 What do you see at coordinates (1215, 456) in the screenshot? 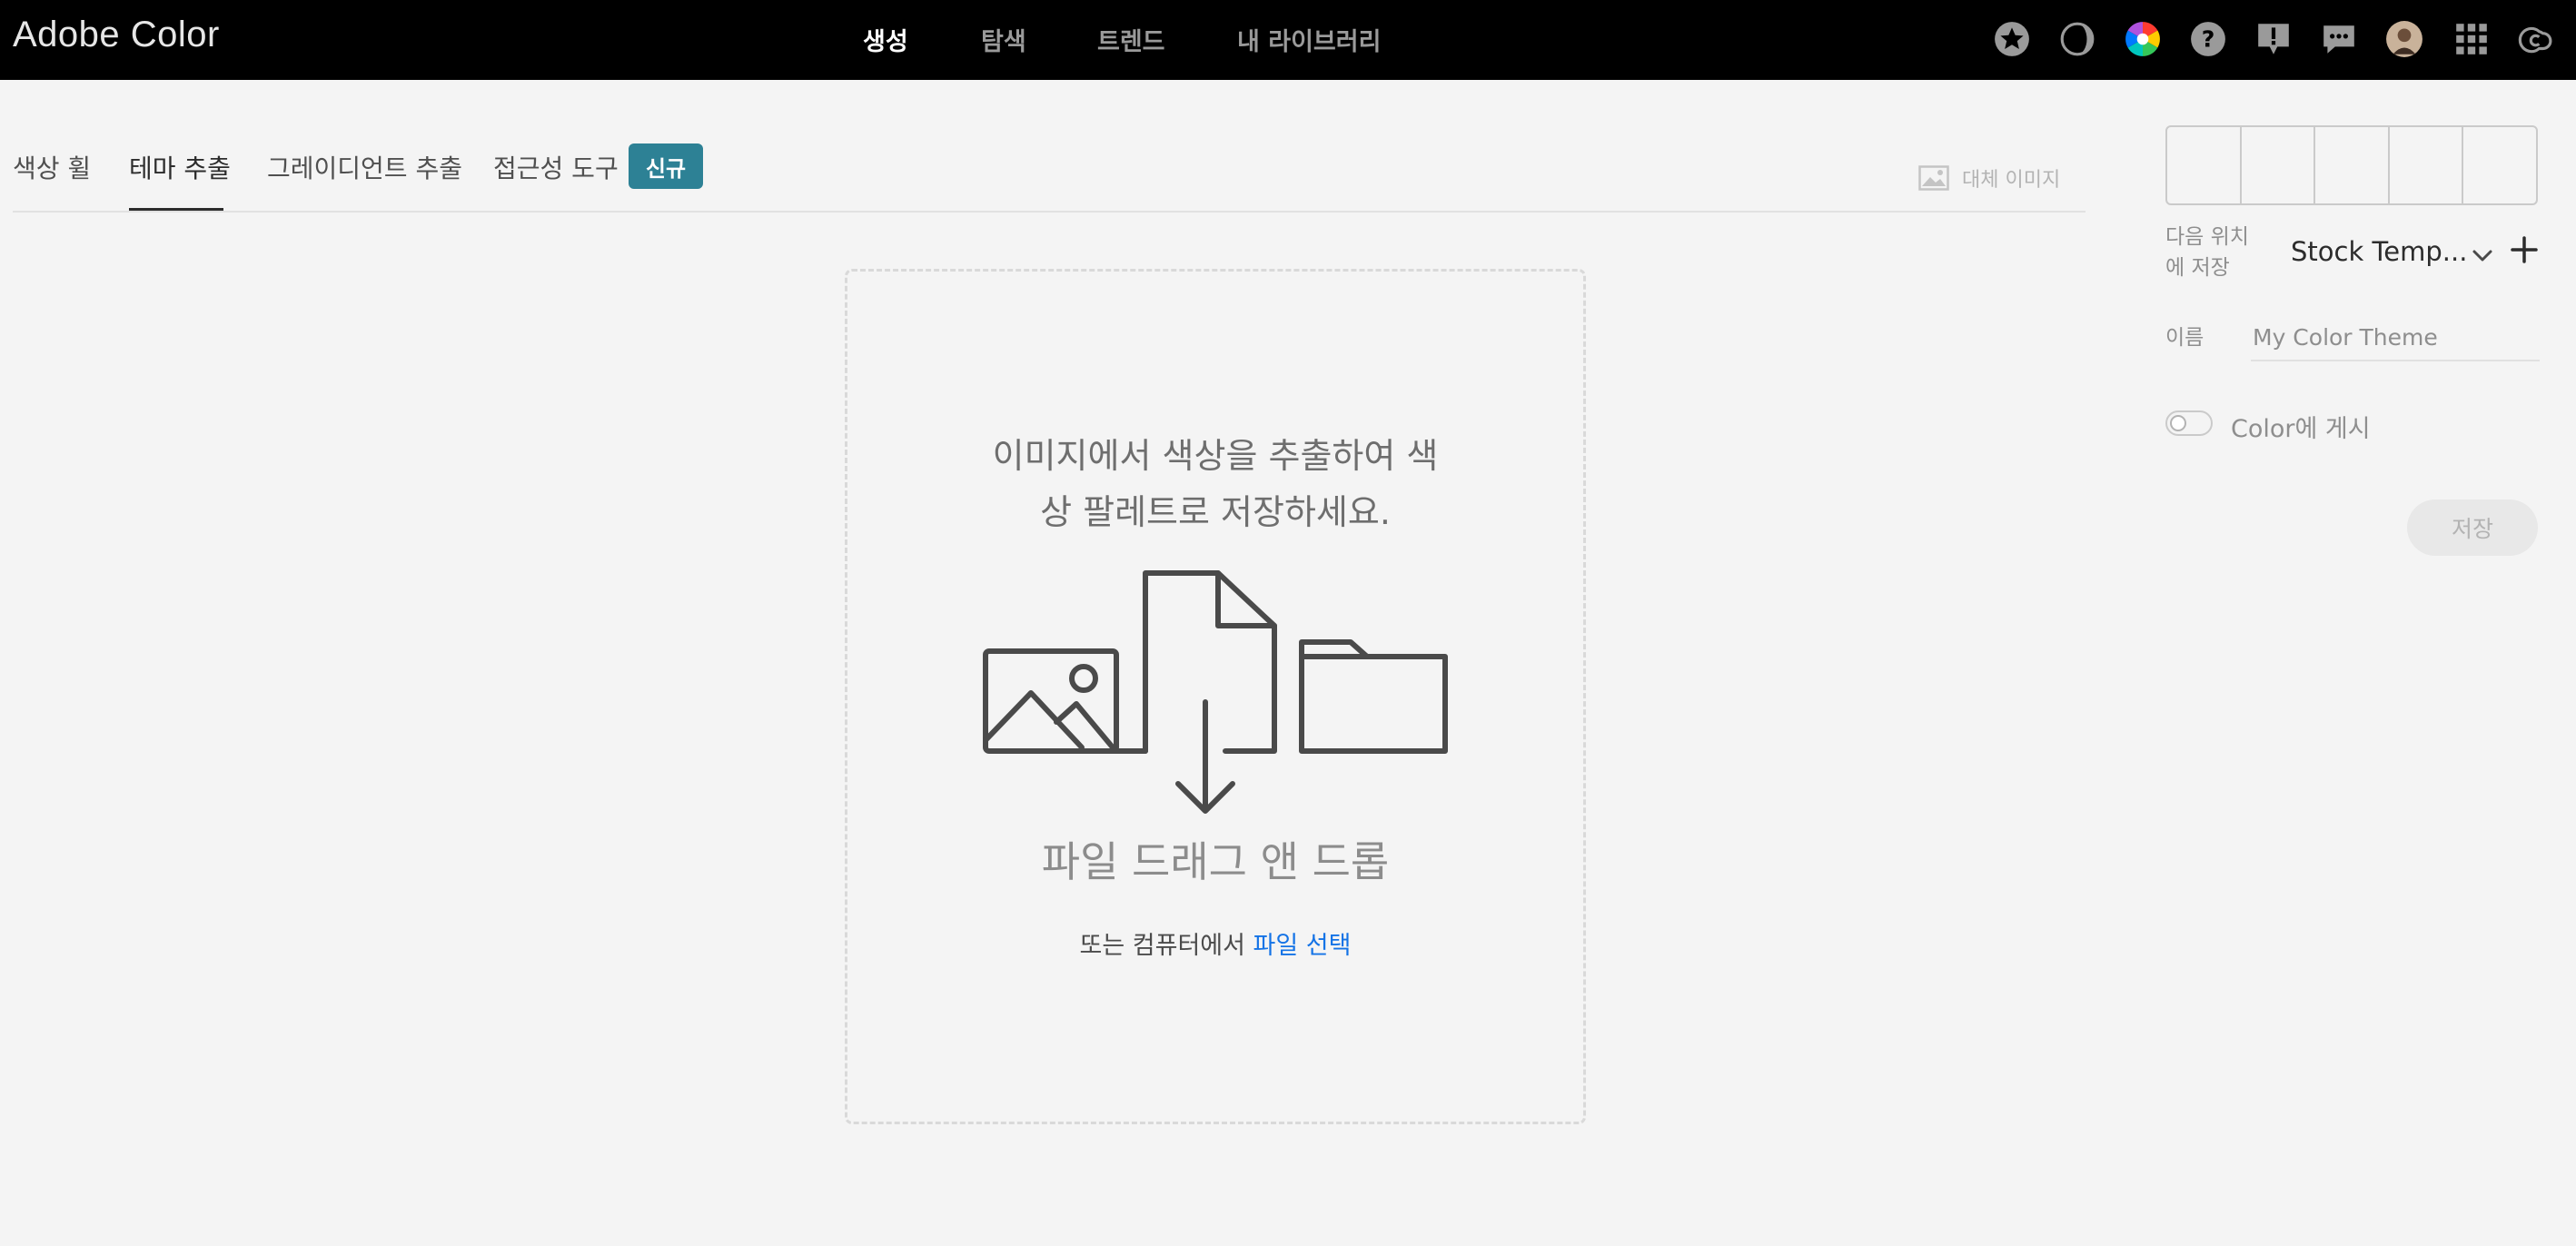
I see `dropzone-heading-line1: 이미지에서 색상을 추출하여 색` at bounding box center [1215, 456].